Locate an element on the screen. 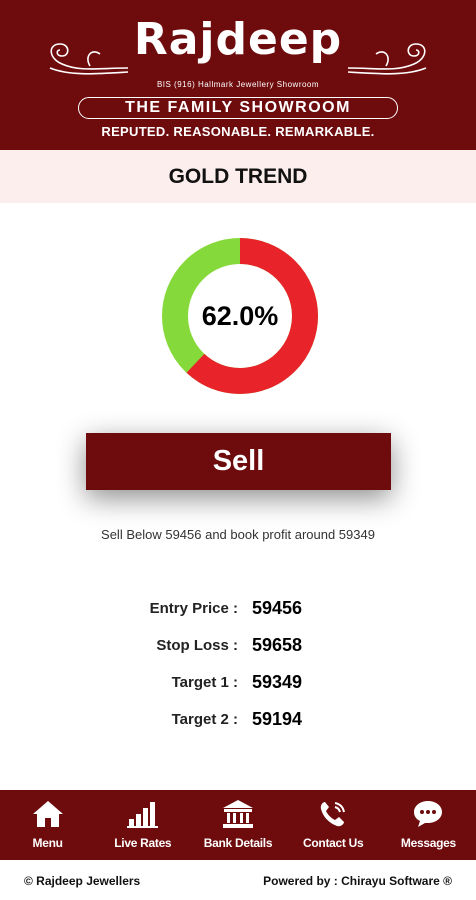  level-row-entry-price: Entry Price : 59456 is located at coordinates (238, 614).